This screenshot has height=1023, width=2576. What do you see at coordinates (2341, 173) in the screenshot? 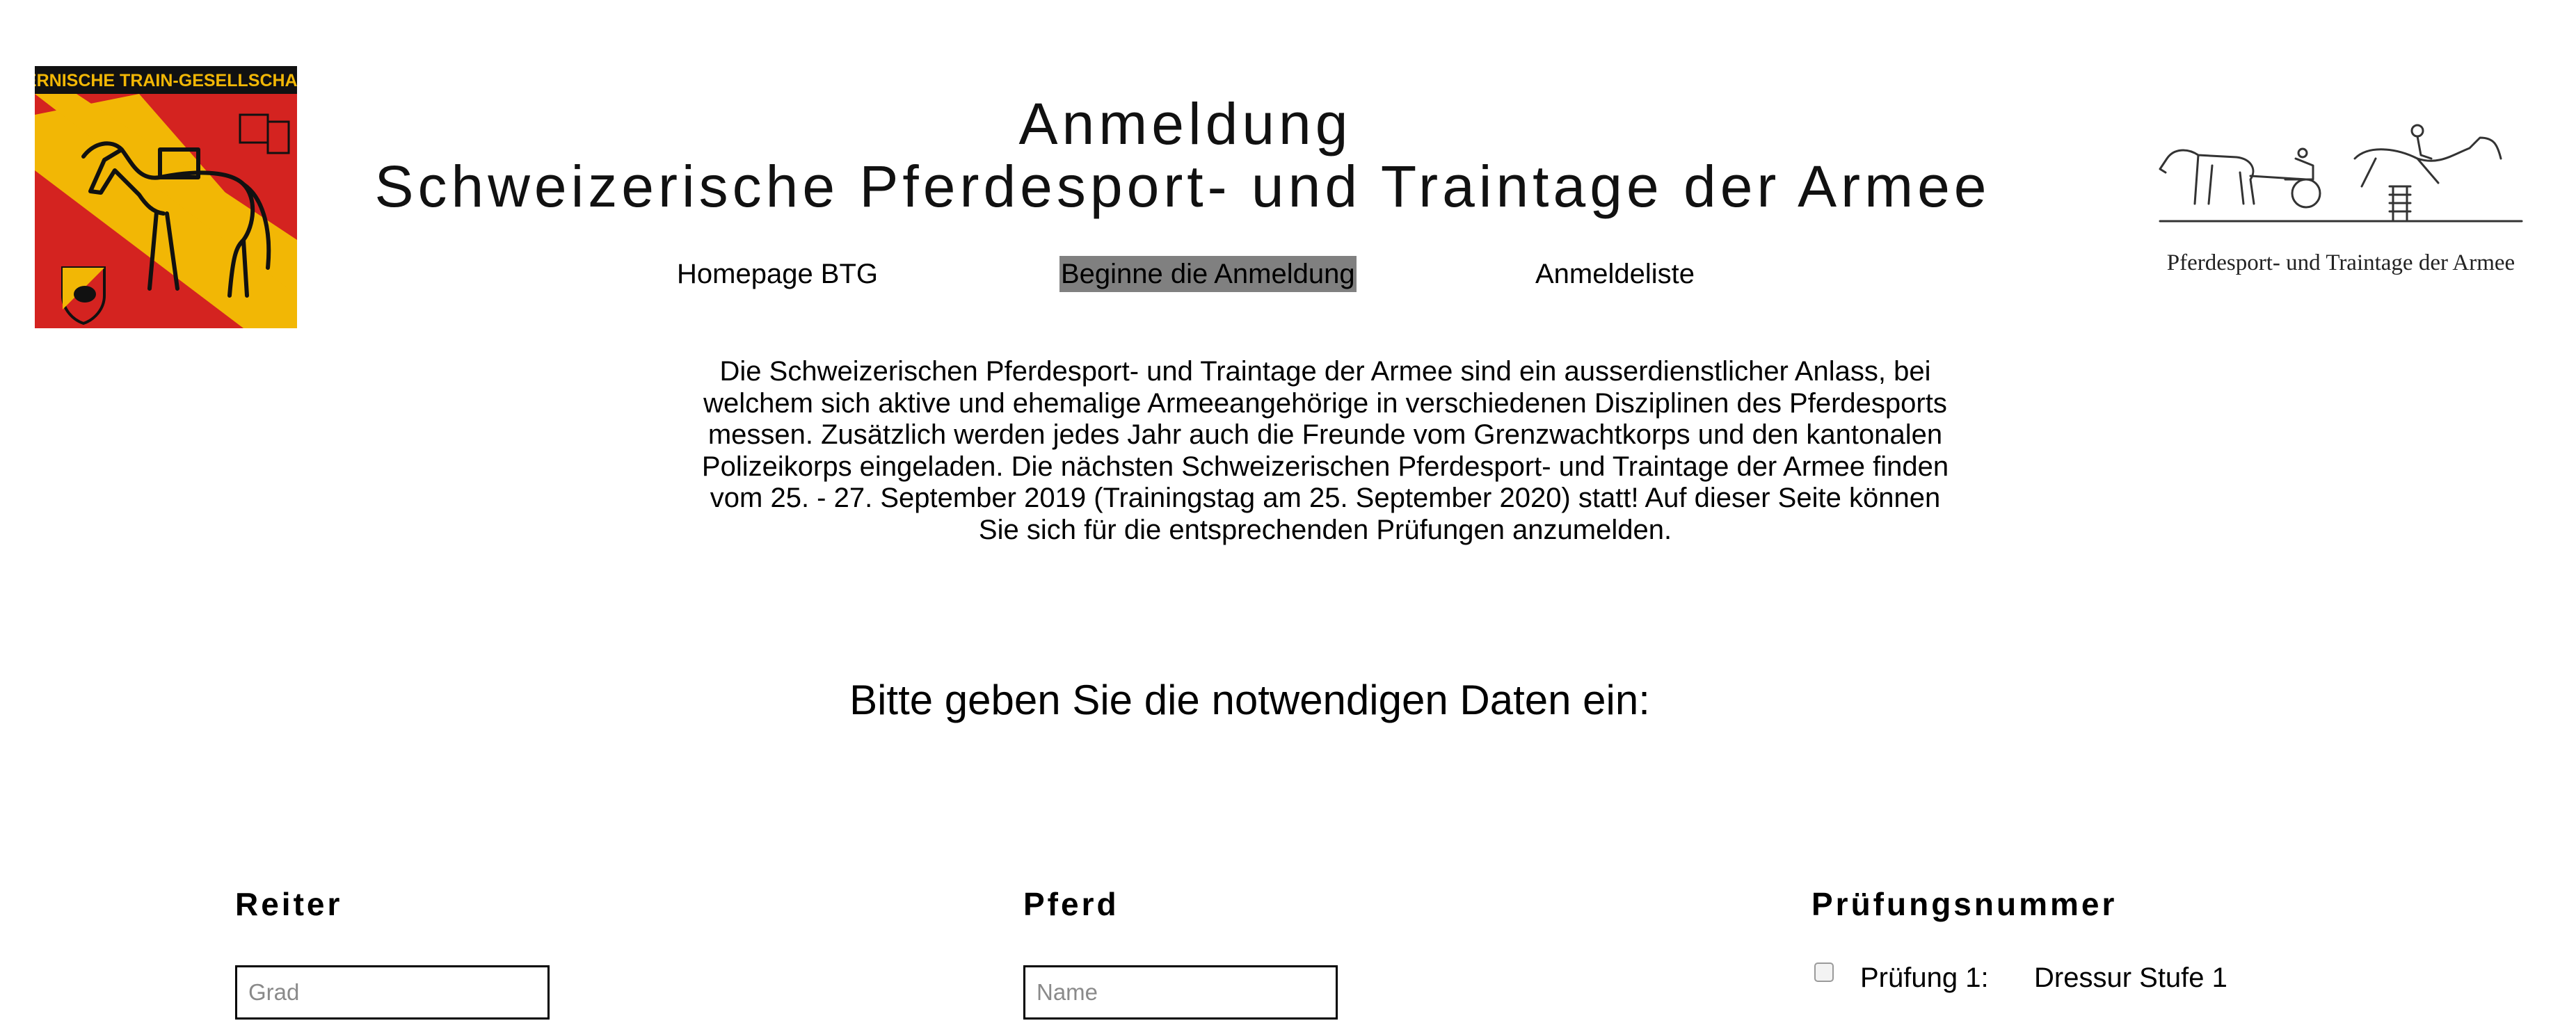
I see `horse-carriage-jumper-icon` at bounding box center [2341, 173].